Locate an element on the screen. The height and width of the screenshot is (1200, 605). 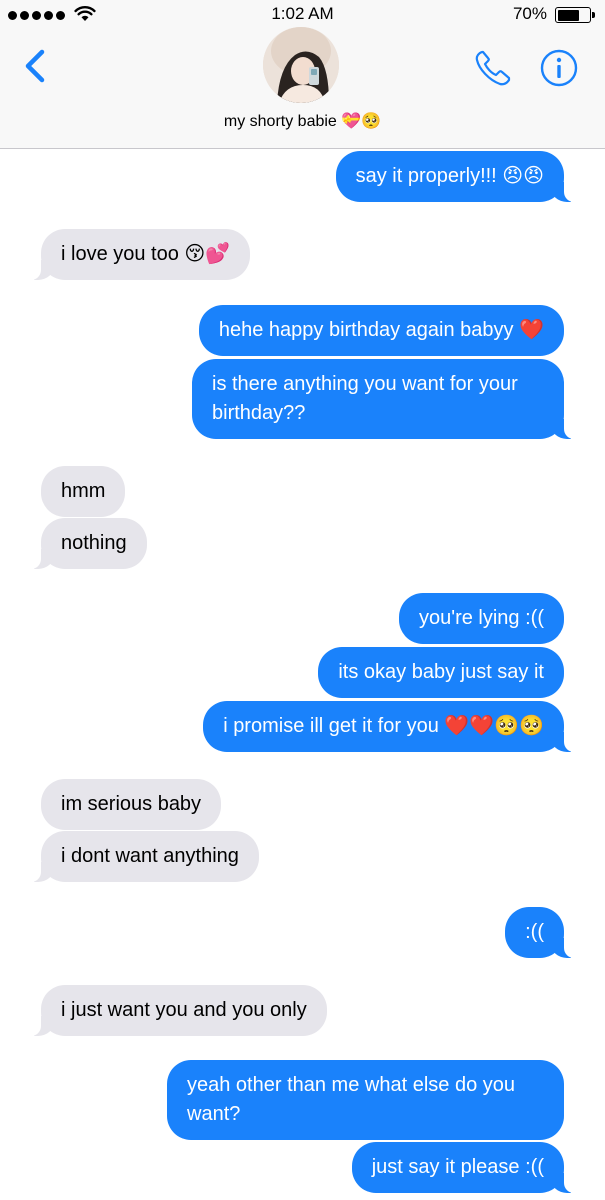
battery-percent: 70% is located at coordinates (529, 13).